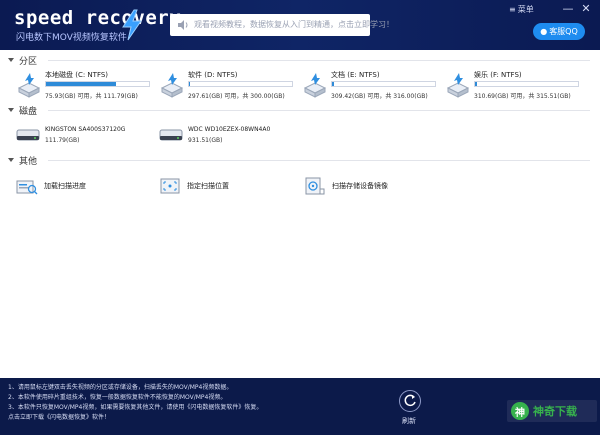 This screenshot has width=600, height=435. Describe the element at coordinates (409, 421) in the screenshot. I see `refresh-label: 刷新` at that location.